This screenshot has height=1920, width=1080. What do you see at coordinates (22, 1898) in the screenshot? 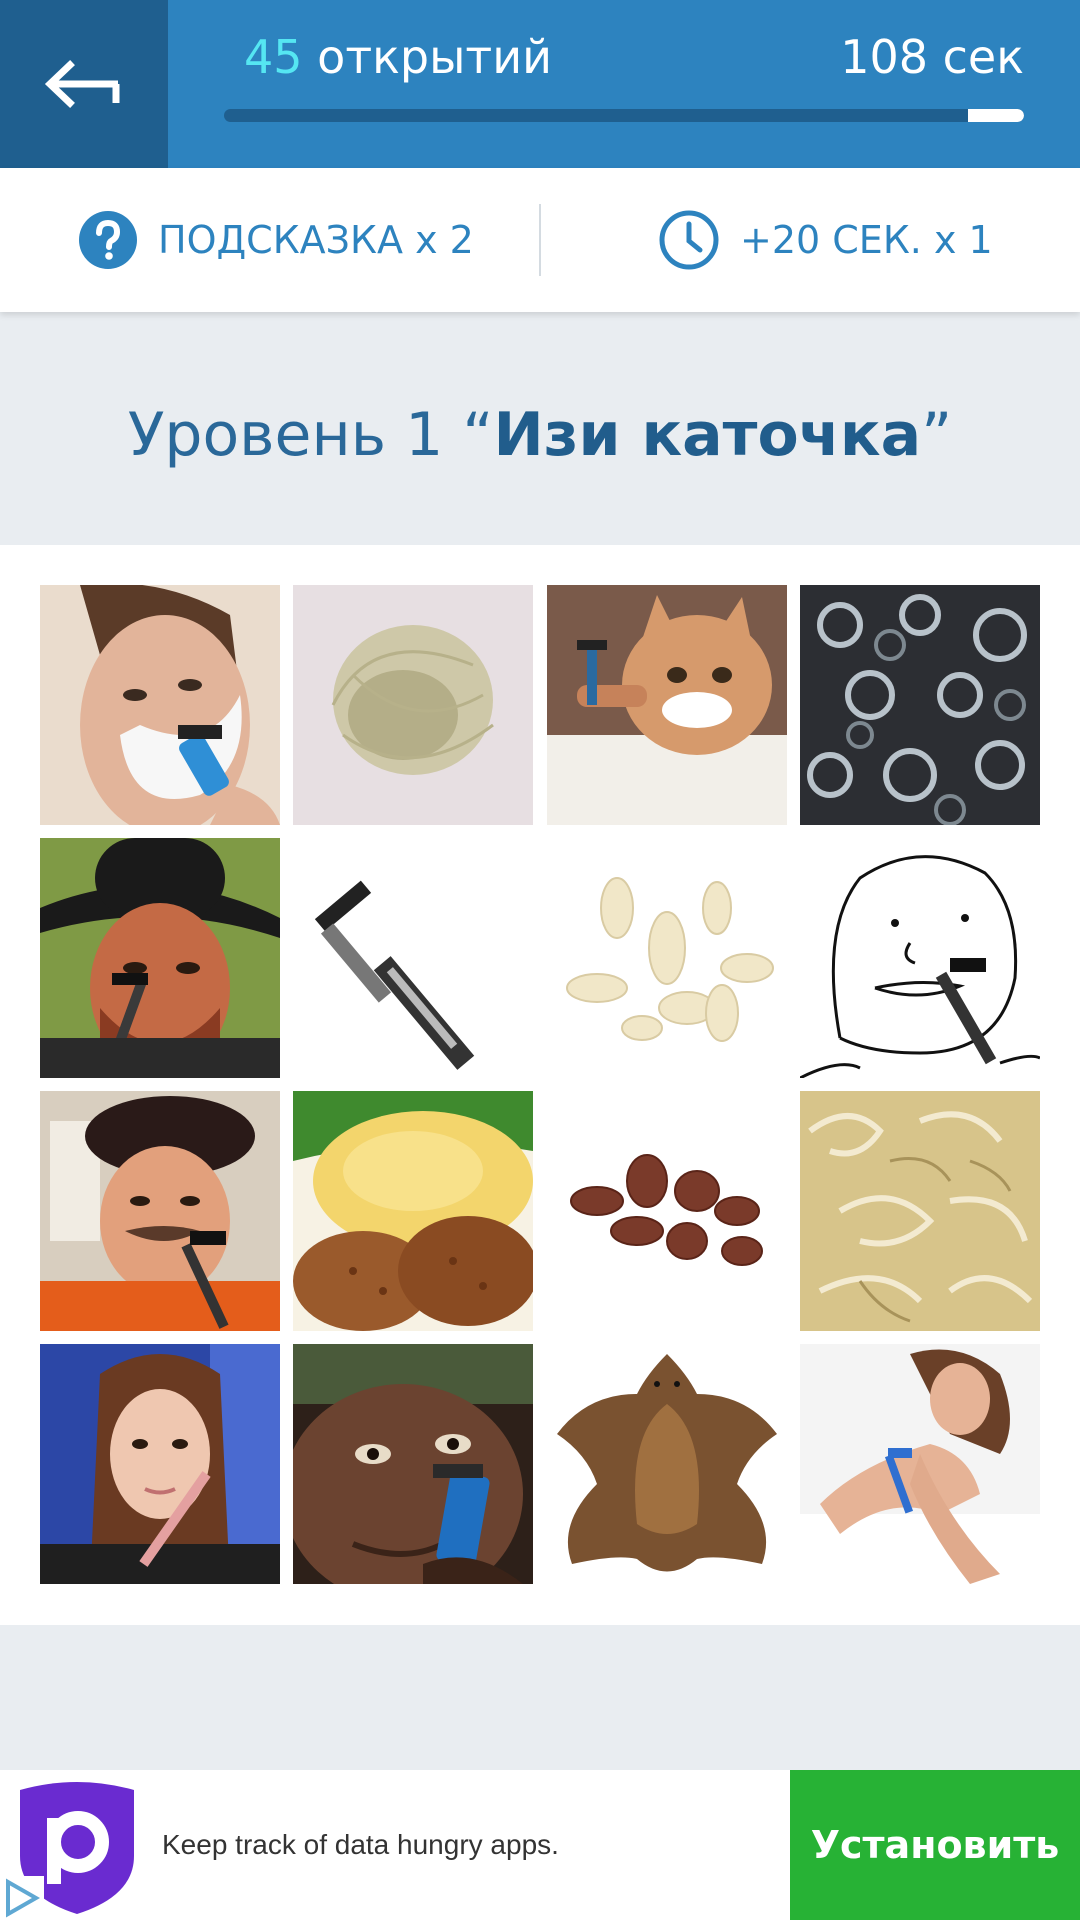
I see `adchoices-icon` at bounding box center [22, 1898].